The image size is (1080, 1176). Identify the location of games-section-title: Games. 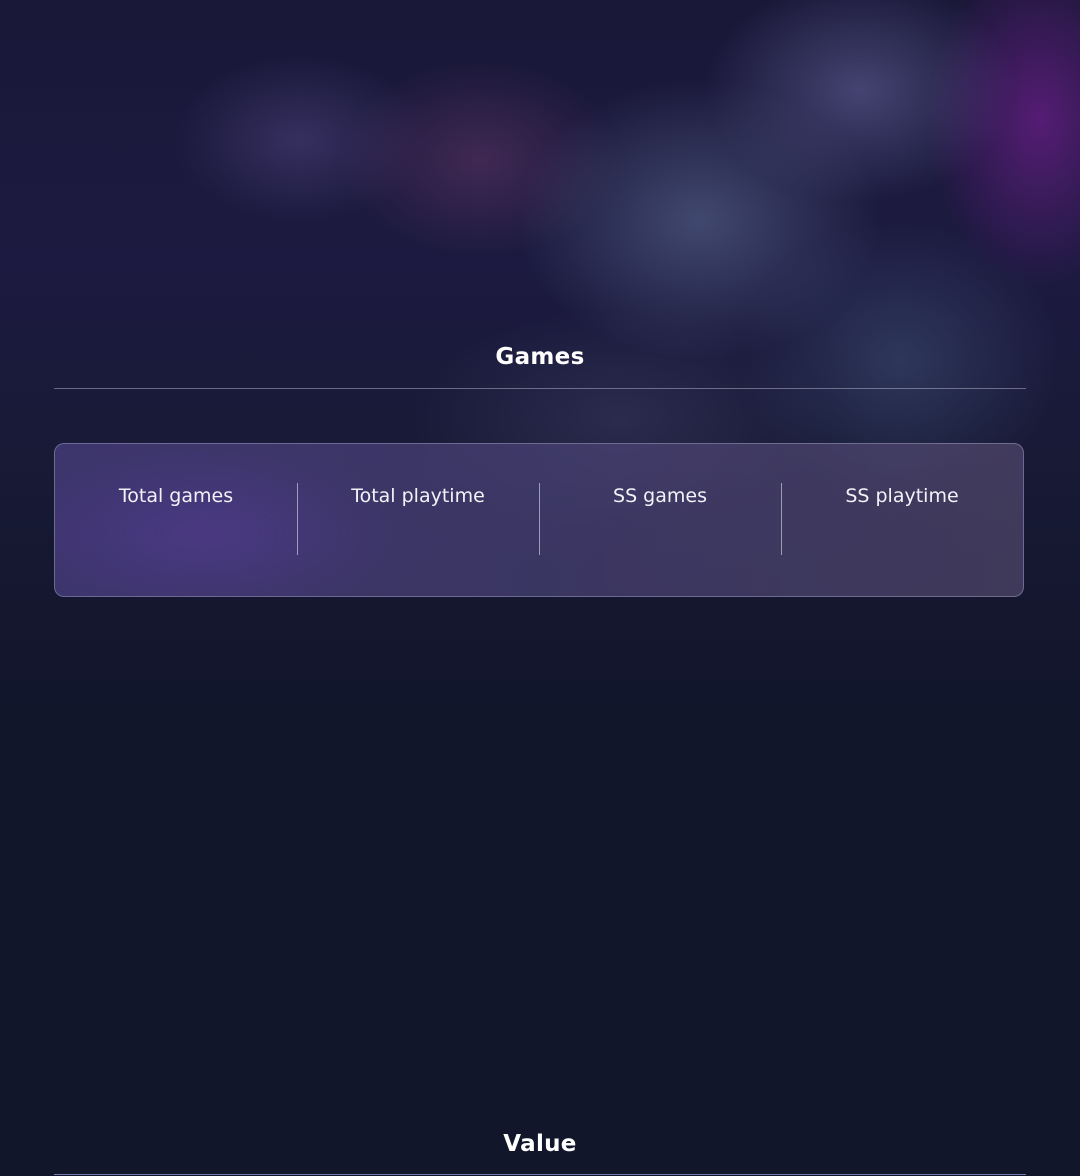
(540, 357).